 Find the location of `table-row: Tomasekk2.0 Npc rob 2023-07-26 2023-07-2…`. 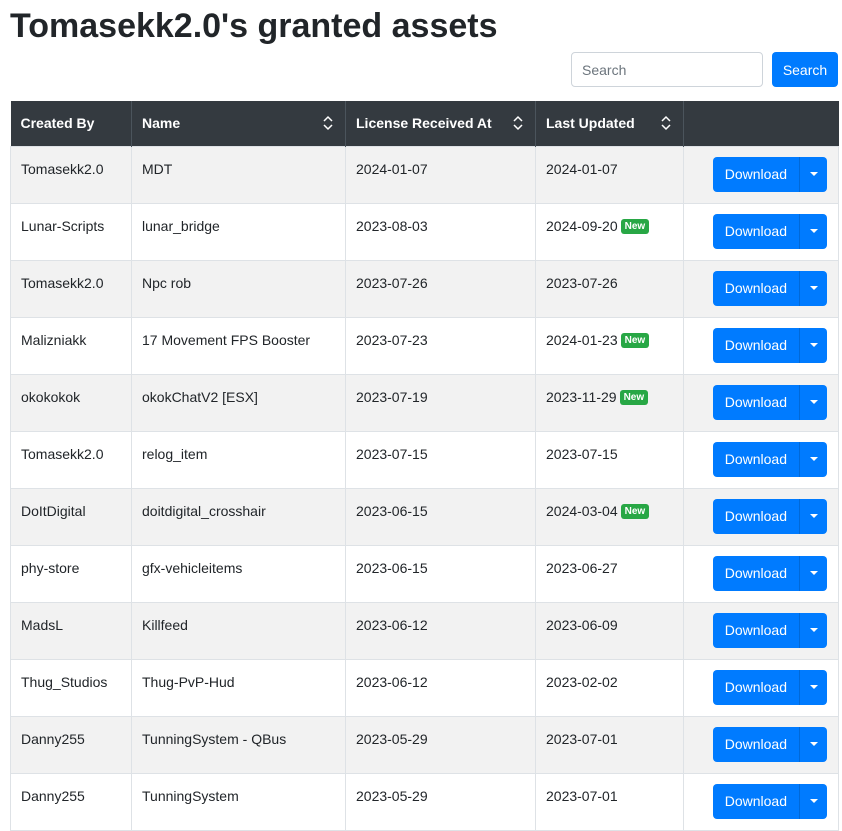

table-row: Tomasekk2.0 Npc rob 2023-07-26 2023-07-2… is located at coordinates (424, 288).